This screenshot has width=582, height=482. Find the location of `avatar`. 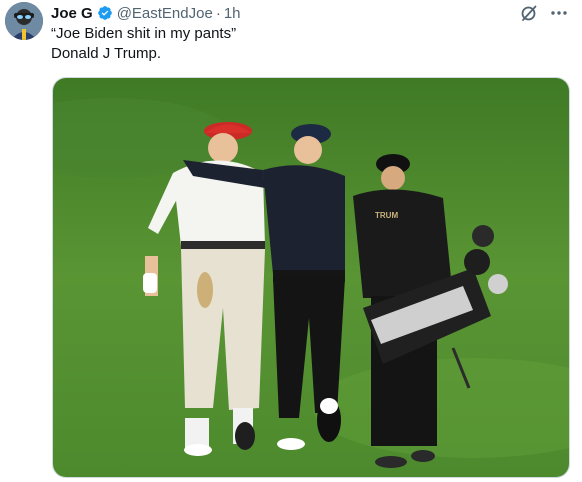

avatar is located at coordinates (24, 21).